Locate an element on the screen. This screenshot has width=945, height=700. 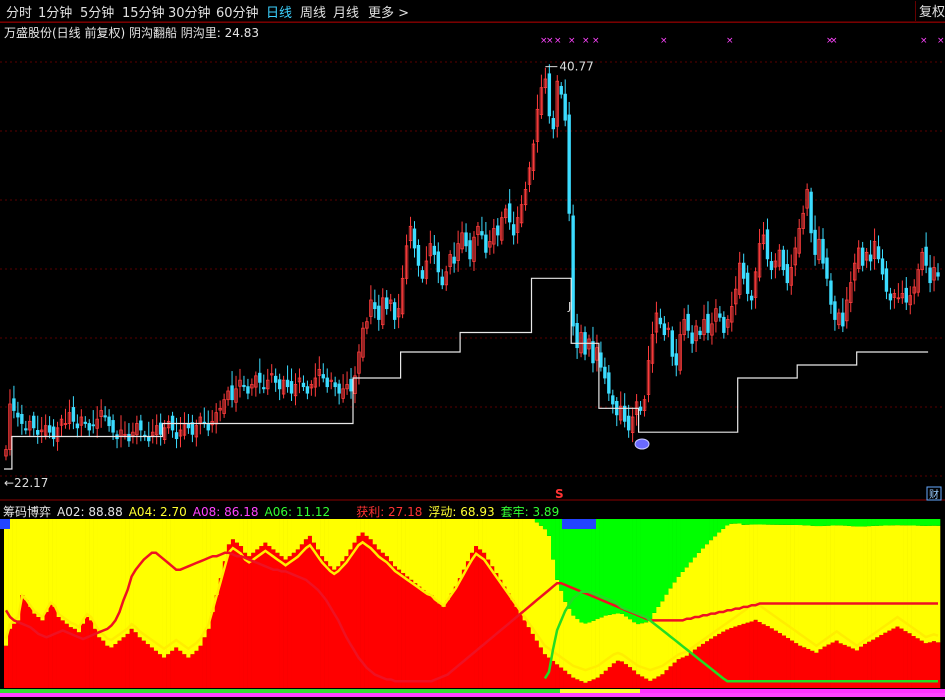
signal-mark: × is located at coordinates (596, 41).